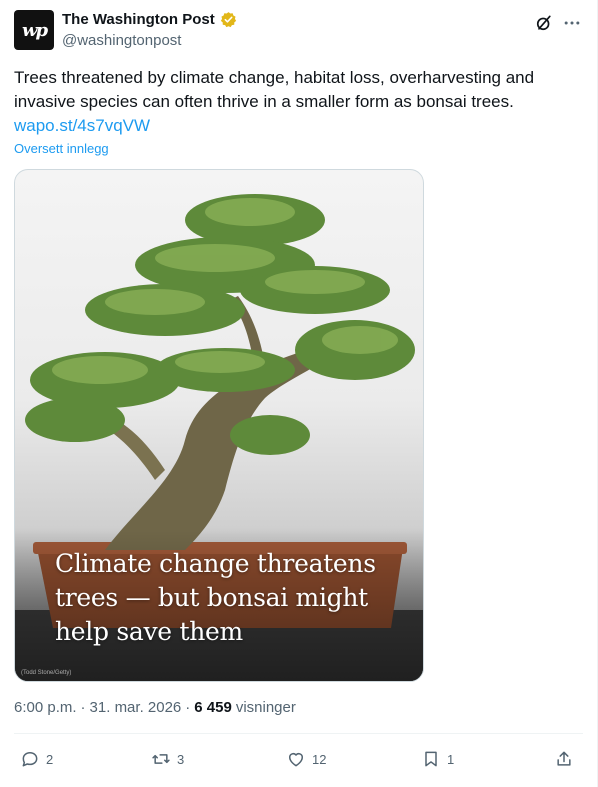  I want to click on reply-icon, so click(30, 759).